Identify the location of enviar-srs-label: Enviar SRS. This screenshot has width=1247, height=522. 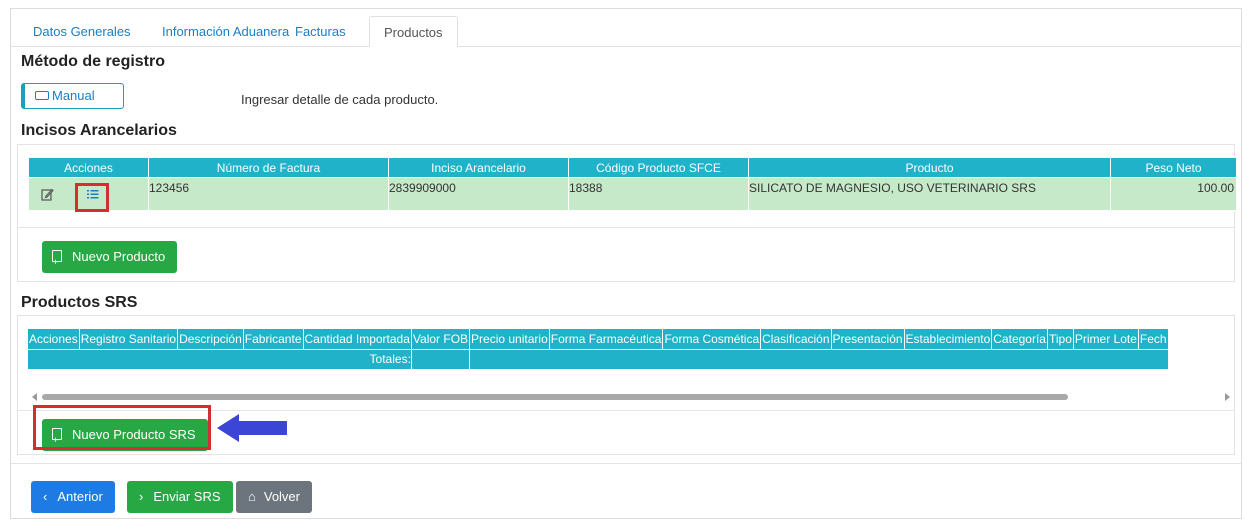
(187, 496).